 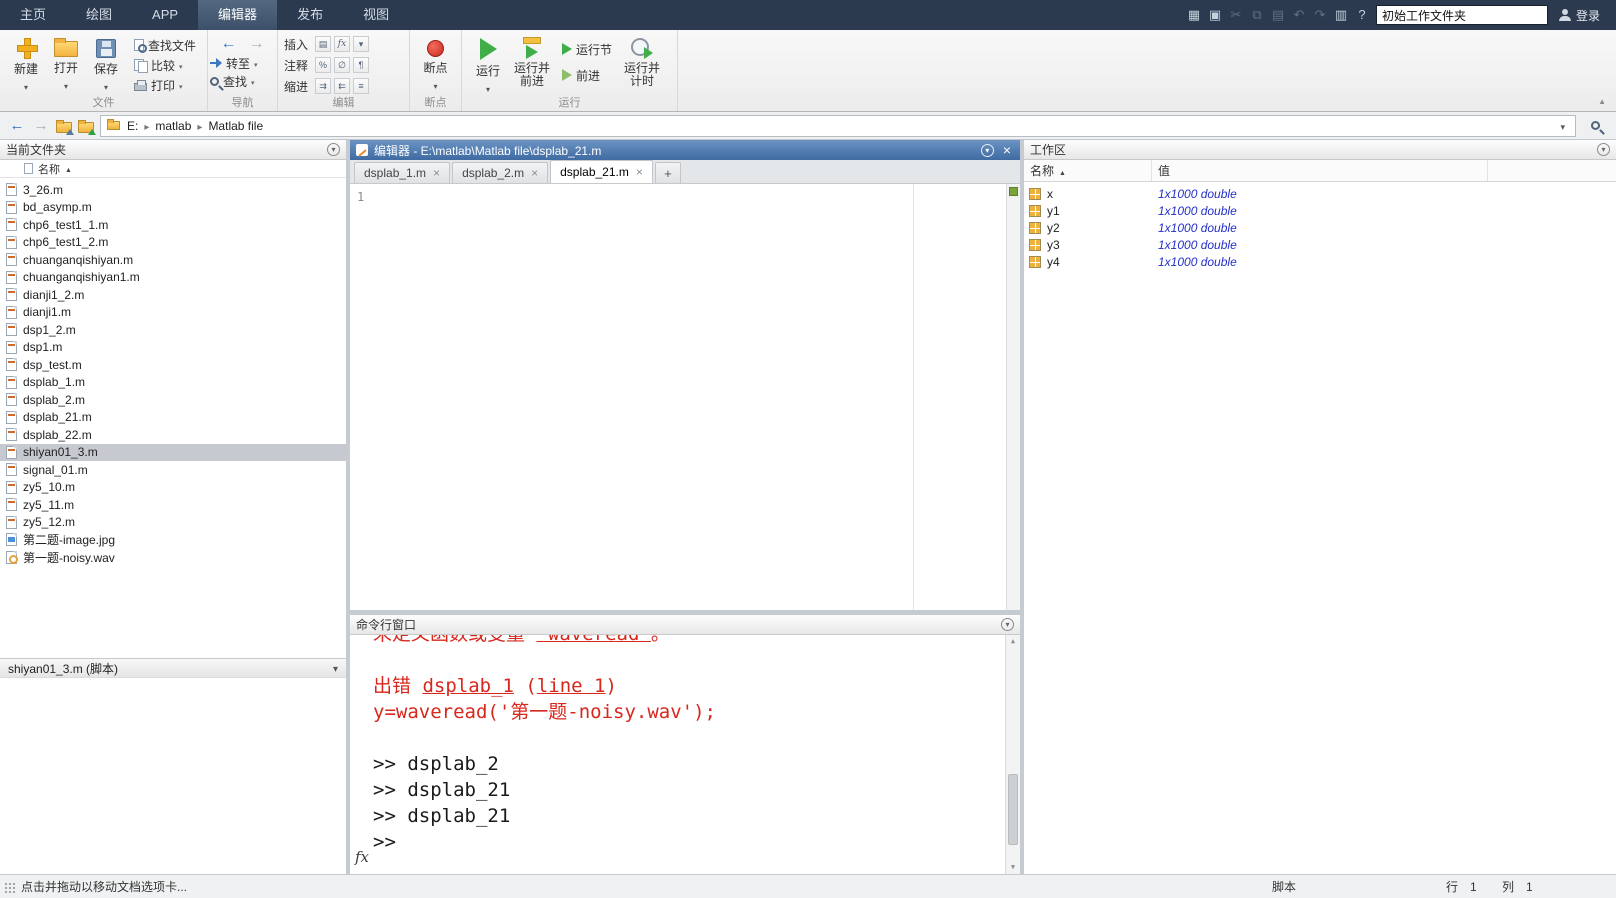 I want to click on file-row: dsp1_2.m, so click(x=173, y=330).